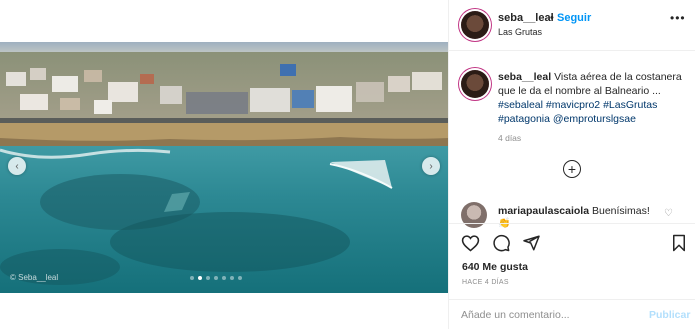 The image size is (695, 329). Describe the element at coordinates (526, 18) in the screenshot. I see `author-username: seba__leal` at that location.